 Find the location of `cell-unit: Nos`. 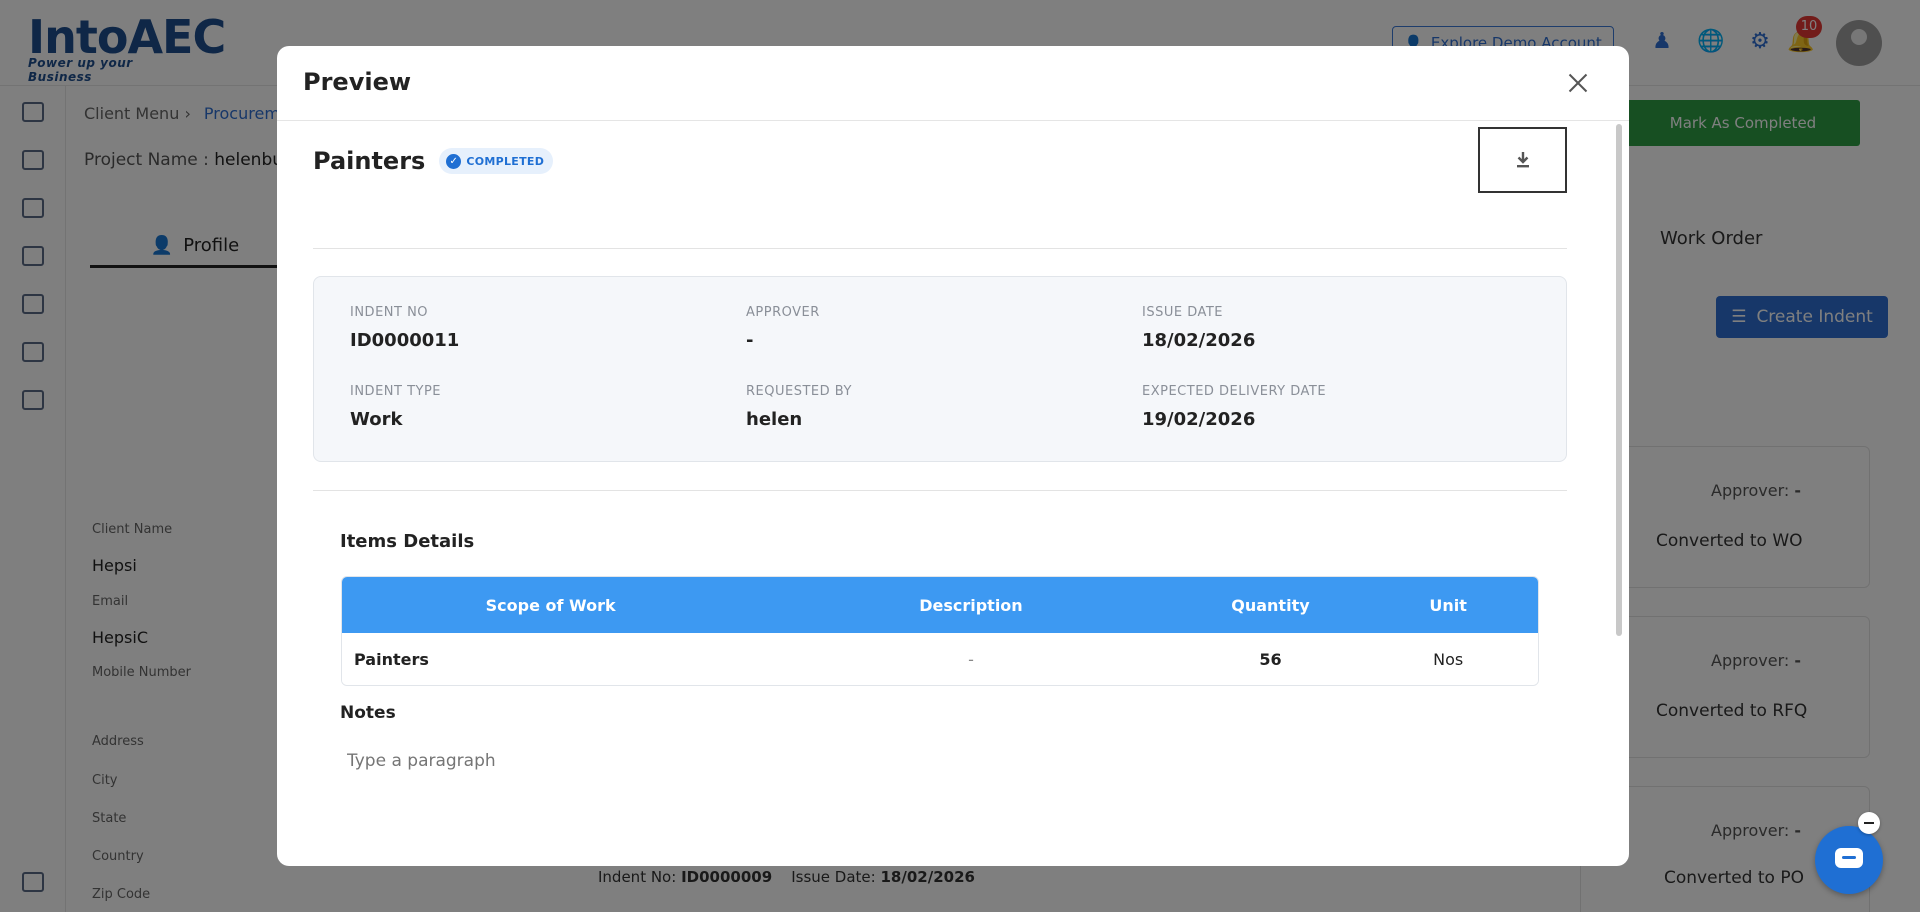

cell-unit: Nos is located at coordinates (1448, 659).